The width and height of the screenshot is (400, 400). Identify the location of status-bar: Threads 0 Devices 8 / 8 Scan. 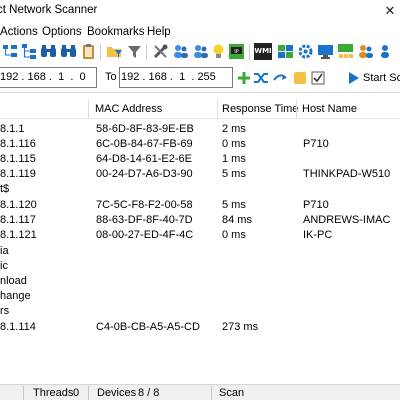
(200, 392).